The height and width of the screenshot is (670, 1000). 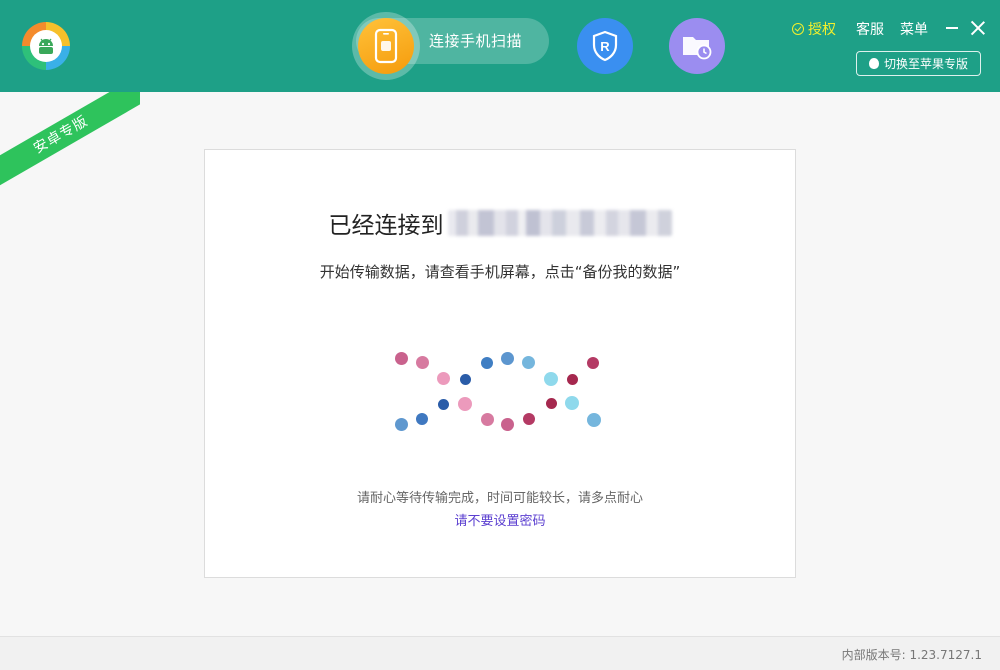 I want to click on footer-bar: 内部版本号: 1.23.7127.1, so click(x=500, y=653).